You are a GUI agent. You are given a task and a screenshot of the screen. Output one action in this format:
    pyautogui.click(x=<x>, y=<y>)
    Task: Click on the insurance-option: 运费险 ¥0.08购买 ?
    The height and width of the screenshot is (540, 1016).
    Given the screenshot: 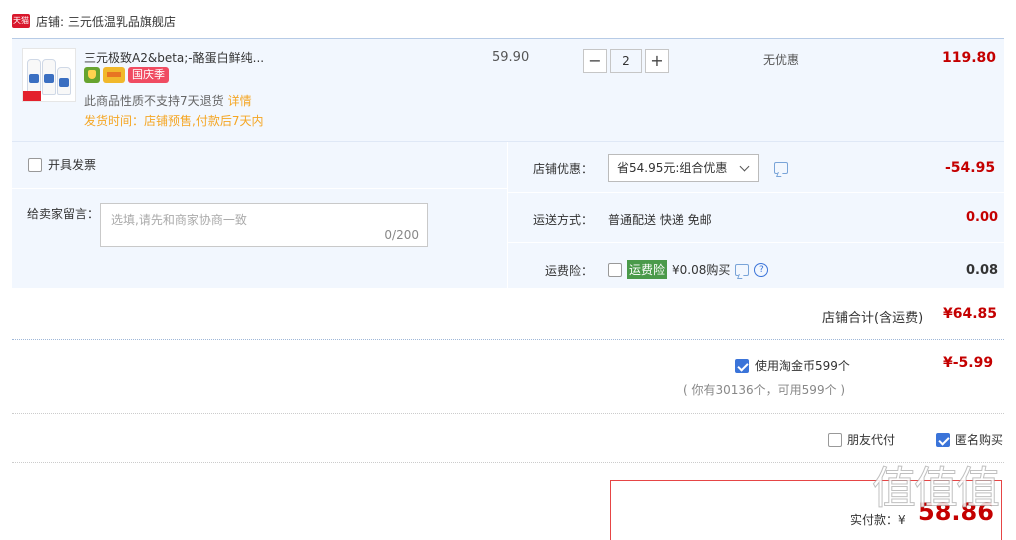 What is the action you would take?
    pyautogui.click(x=688, y=269)
    